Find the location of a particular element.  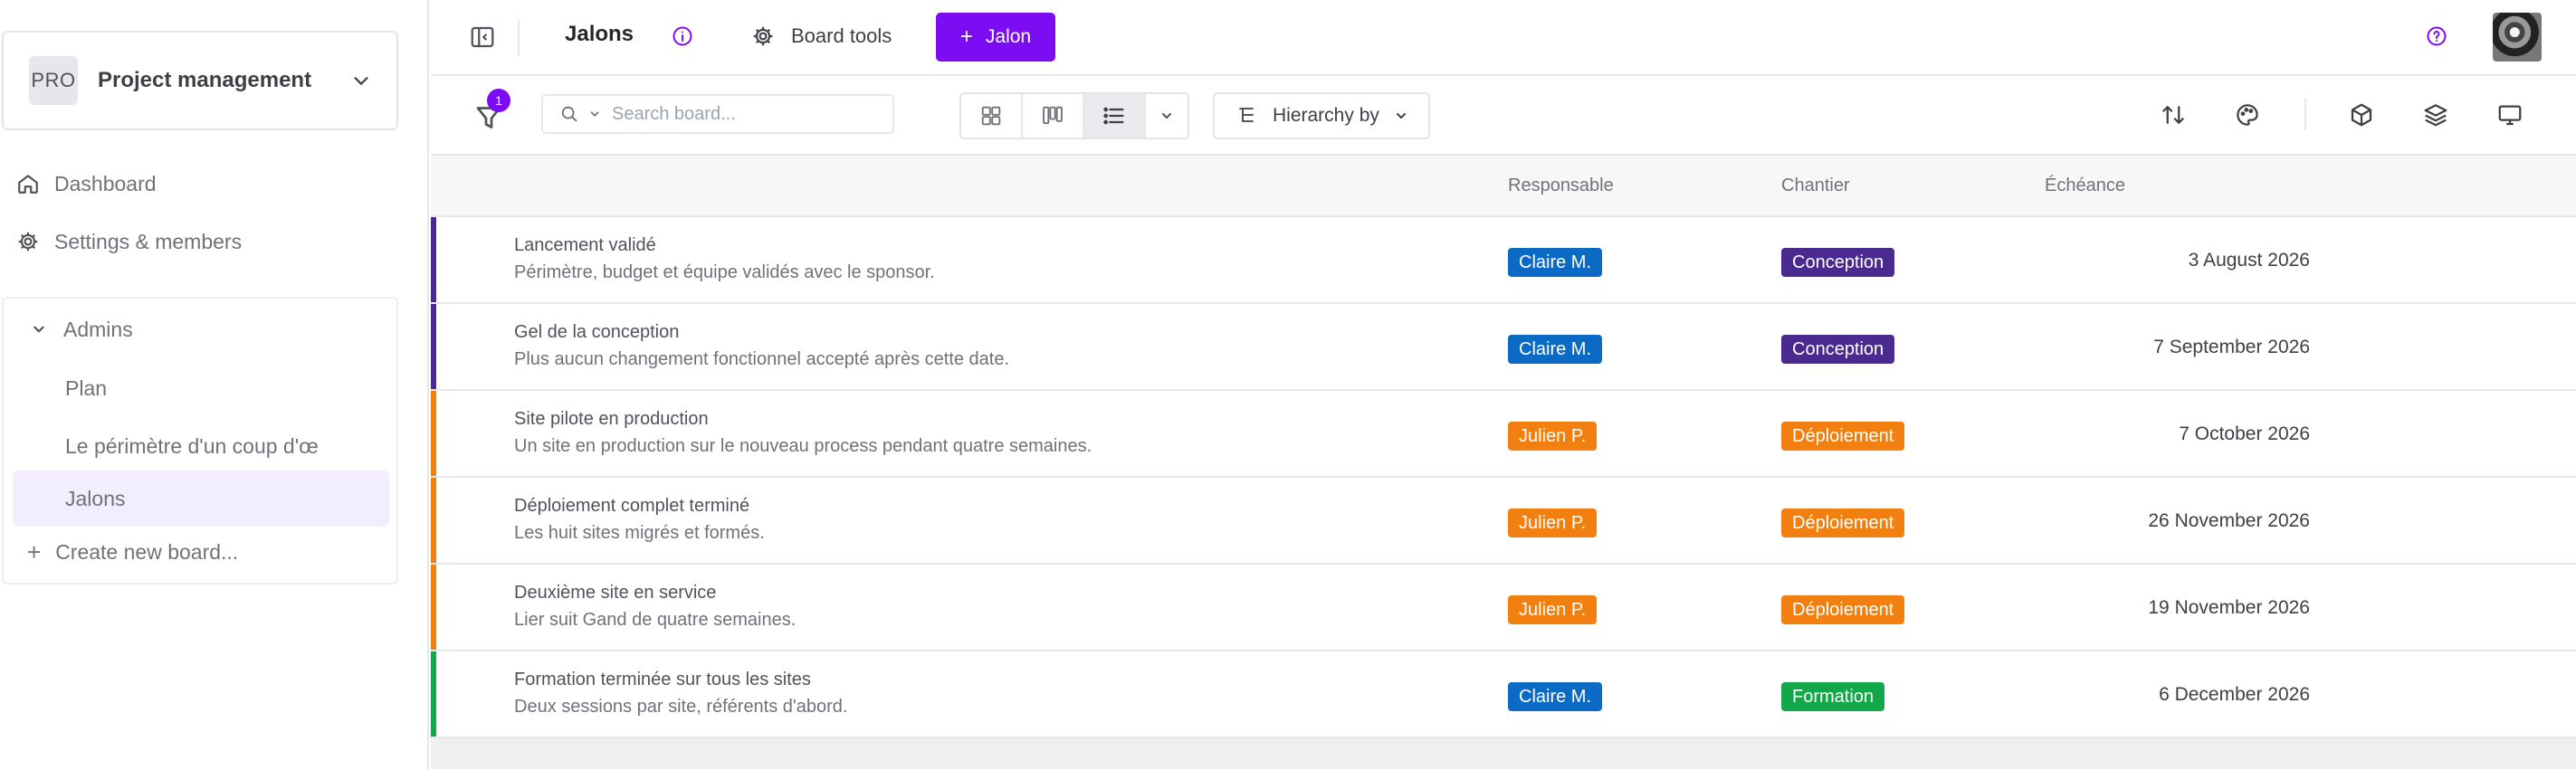

monitor-icon is located at coordinates (2510, 115).